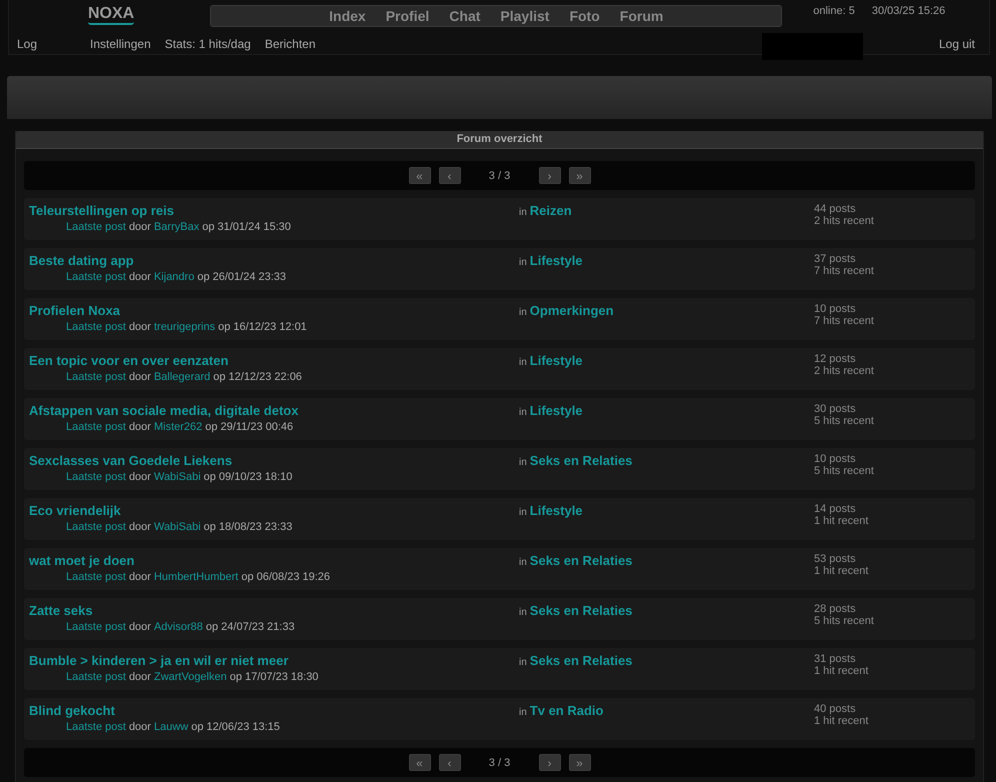 The image size is (996, 782). I want to click on post-date: op 17/07/23 18:30, so click(274, 677).